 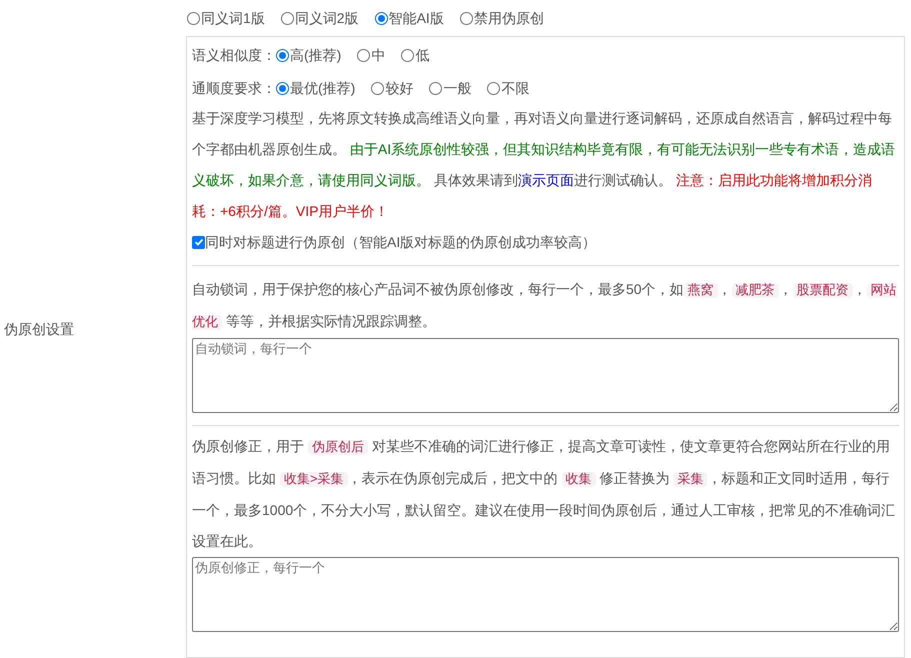 What do you see at coordinates (392, 88) in the screenshot?
I see `option-radio: 较好` at bounding box center [392, 88].